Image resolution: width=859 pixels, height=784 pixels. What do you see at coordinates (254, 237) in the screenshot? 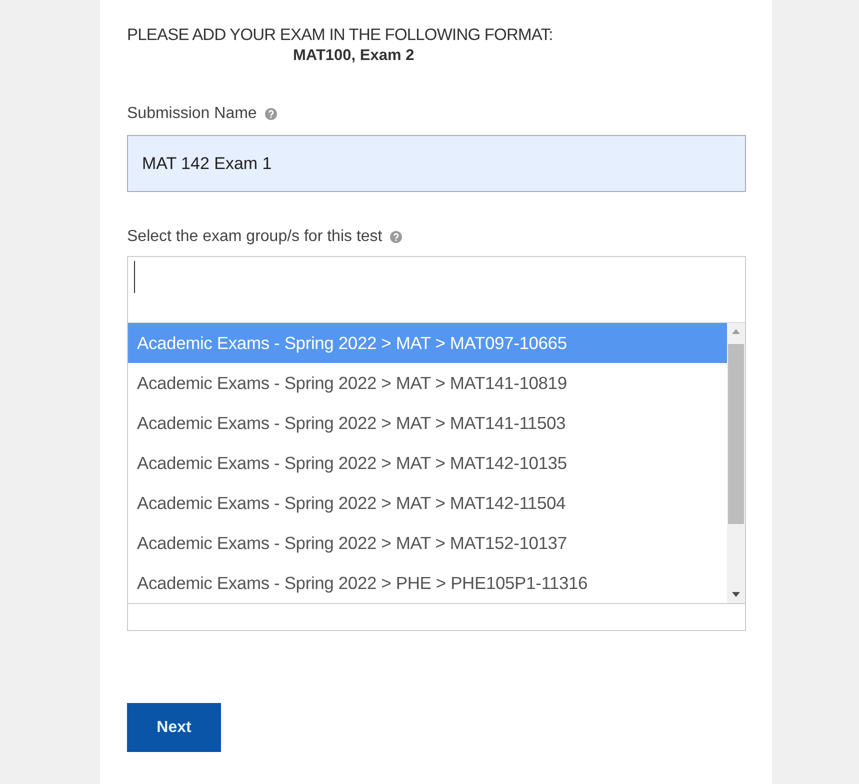
I see `field-label: Select the exam group/s for this test` at bounding box center [254, 237].